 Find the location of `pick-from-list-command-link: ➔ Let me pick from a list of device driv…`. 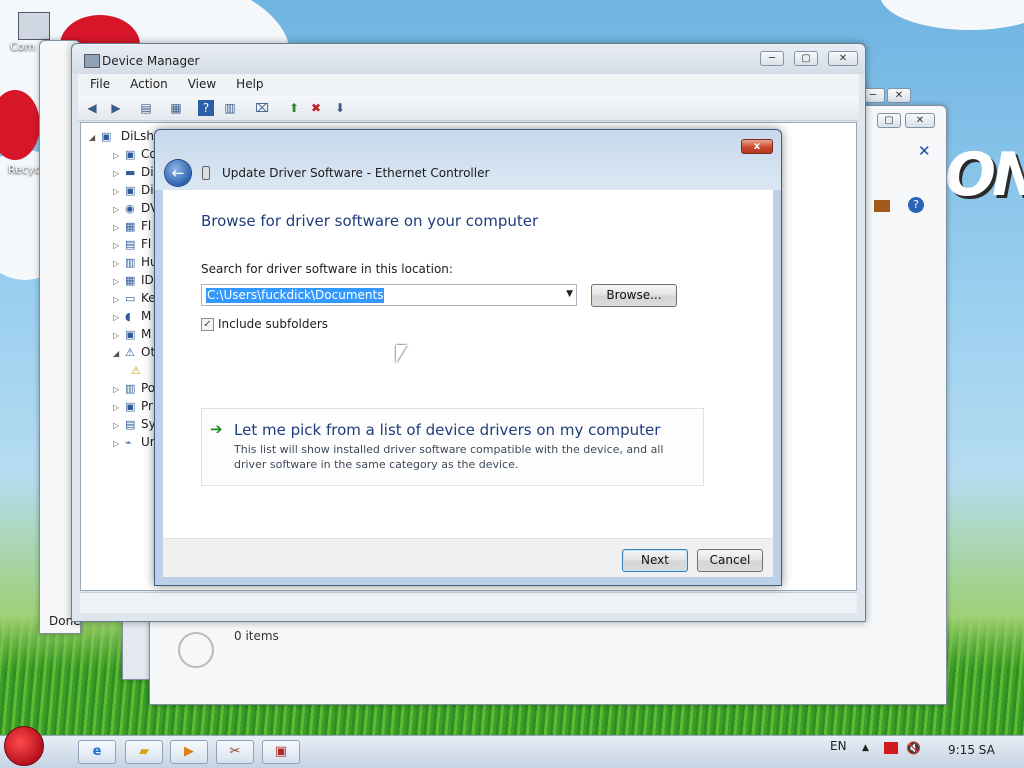

pick-from-list-command-link: ➔ Let me pick from a list of device driv… is located at coordinates (452, 447).